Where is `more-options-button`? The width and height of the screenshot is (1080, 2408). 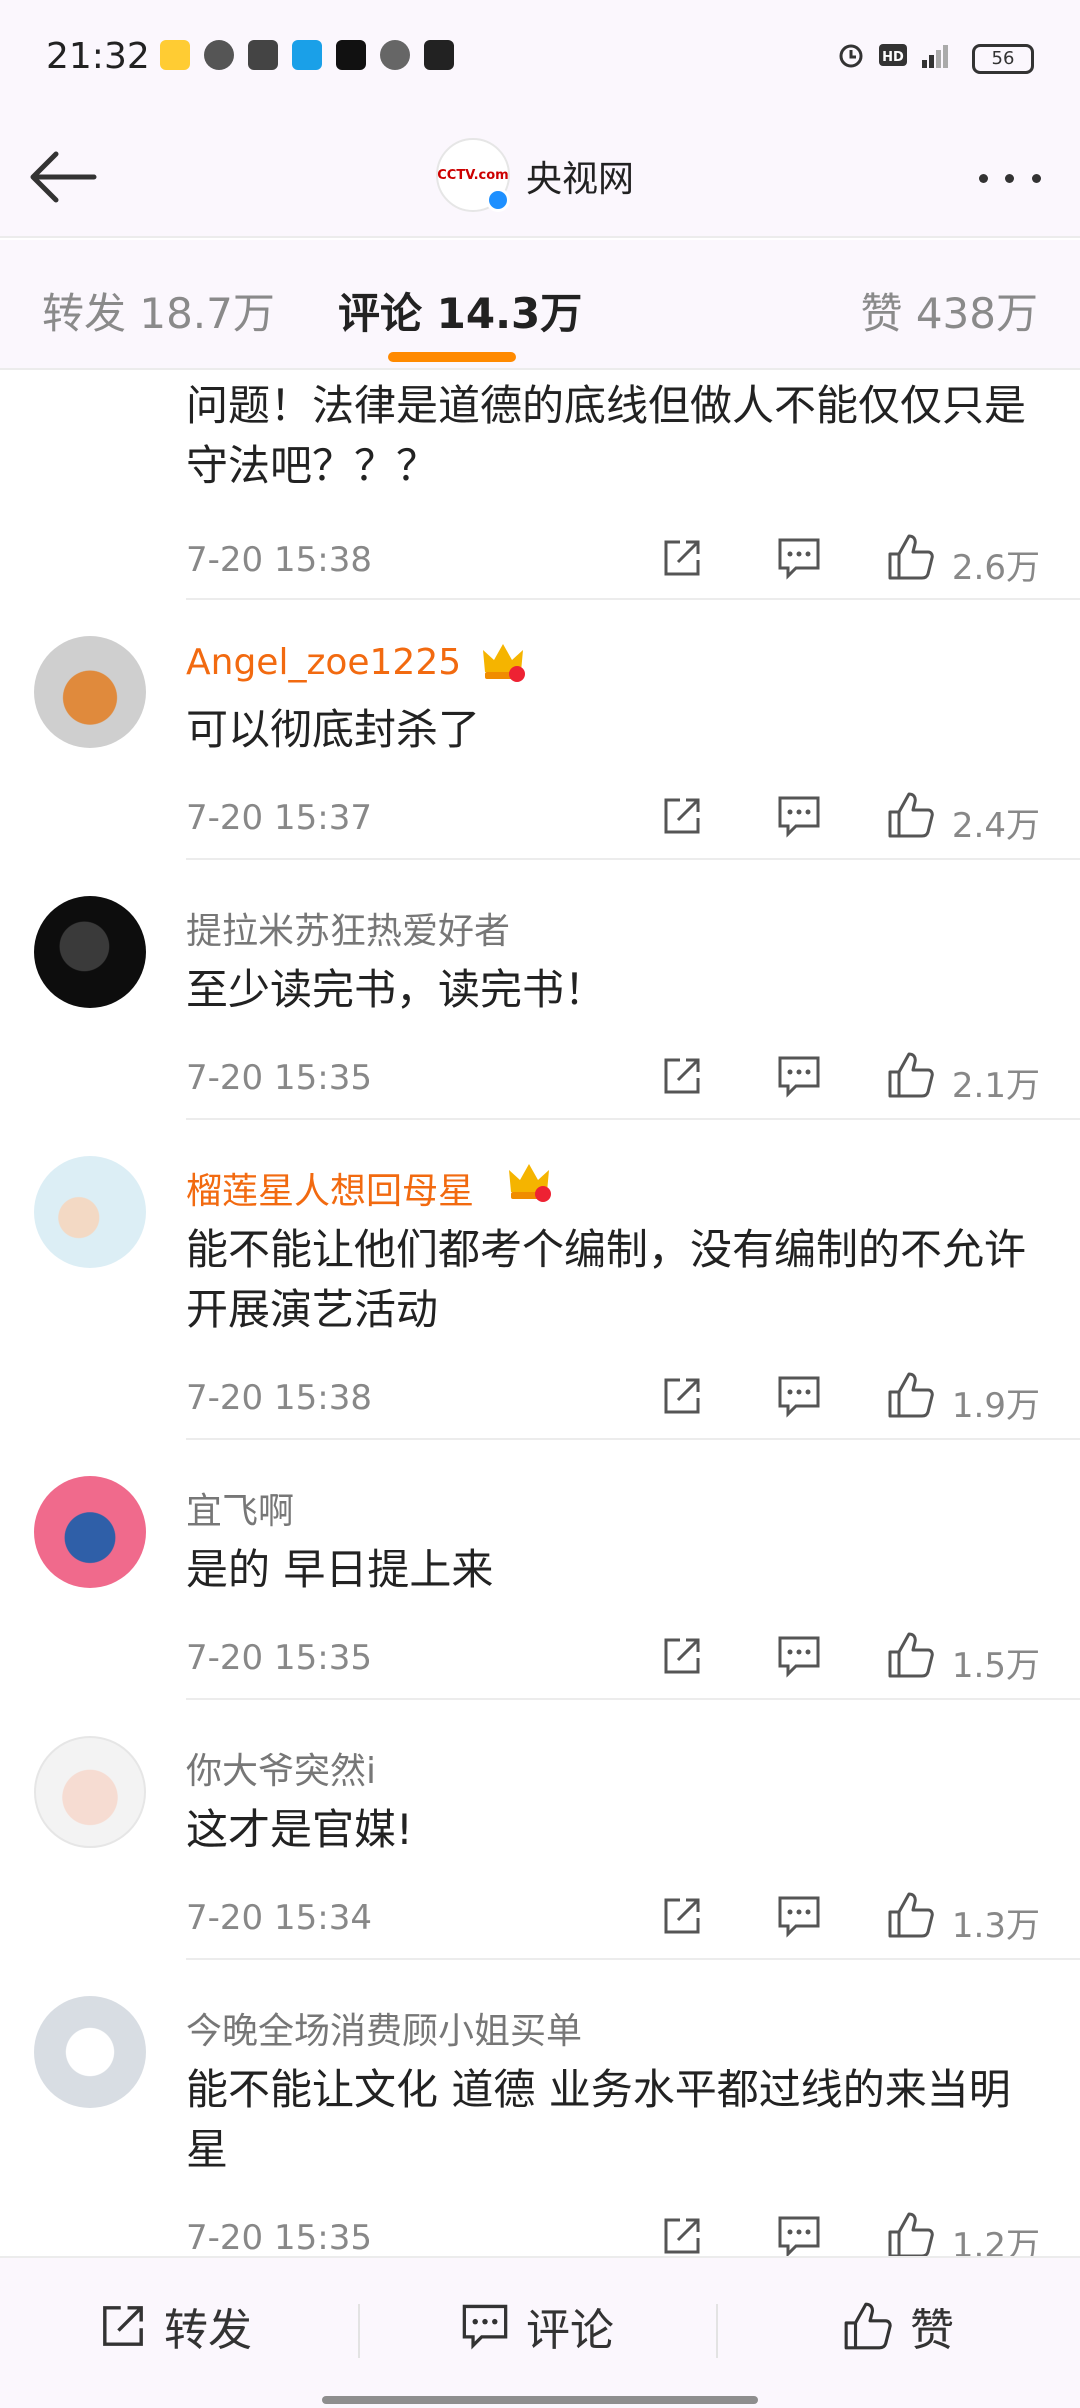 more-options-button is located at coordinates (1010, 178).